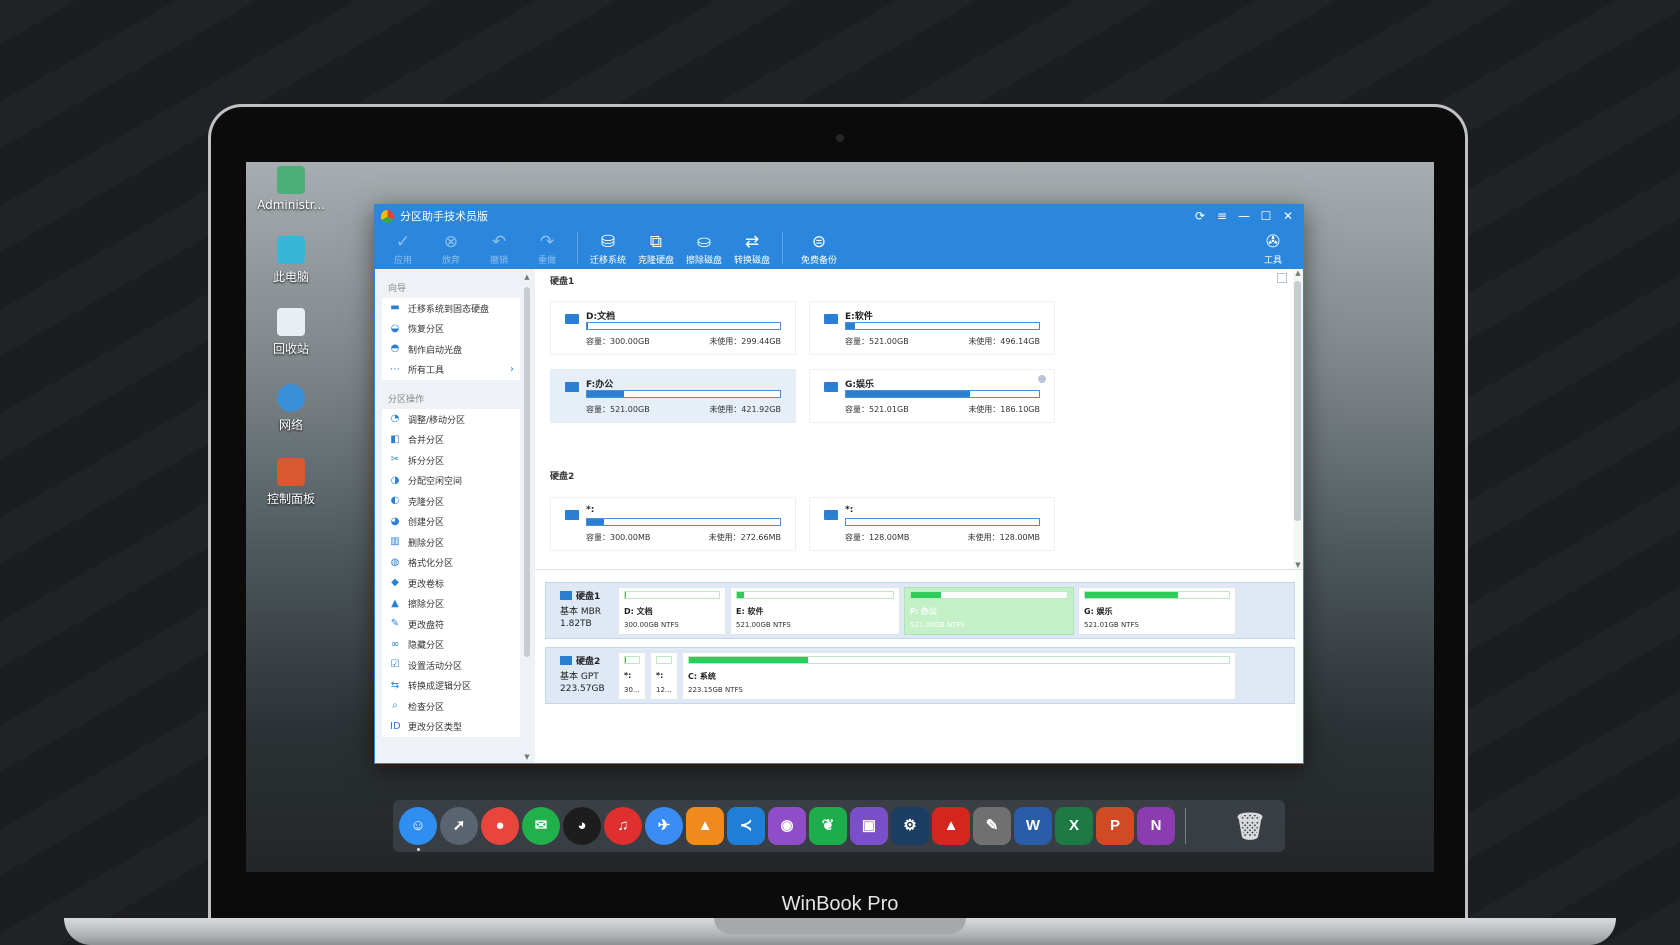 The width and height of the screenshot is (1680, 945). I want to click on discard-button: ⊗ 放弃, so click(451, 250).